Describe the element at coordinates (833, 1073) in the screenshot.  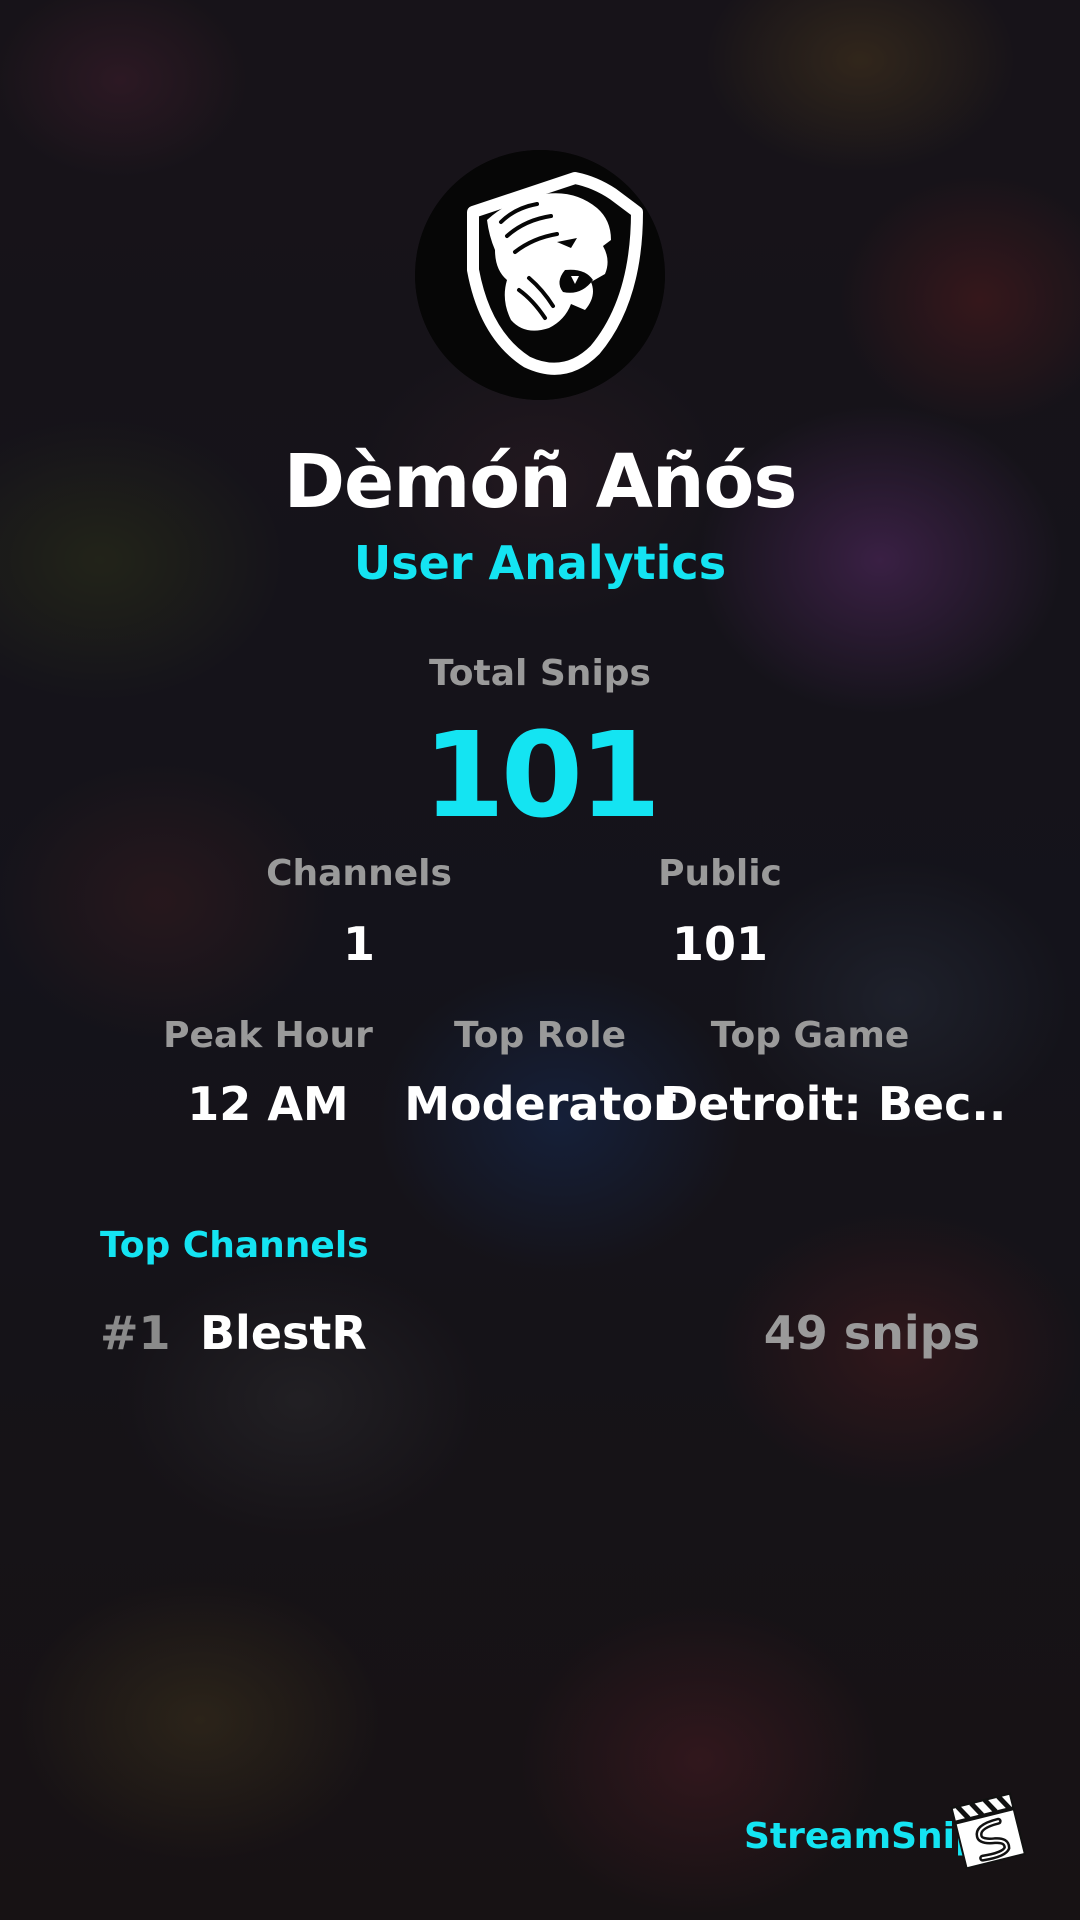
I see `stat-top-game: Top Game Detroit: Bec..` at that location.